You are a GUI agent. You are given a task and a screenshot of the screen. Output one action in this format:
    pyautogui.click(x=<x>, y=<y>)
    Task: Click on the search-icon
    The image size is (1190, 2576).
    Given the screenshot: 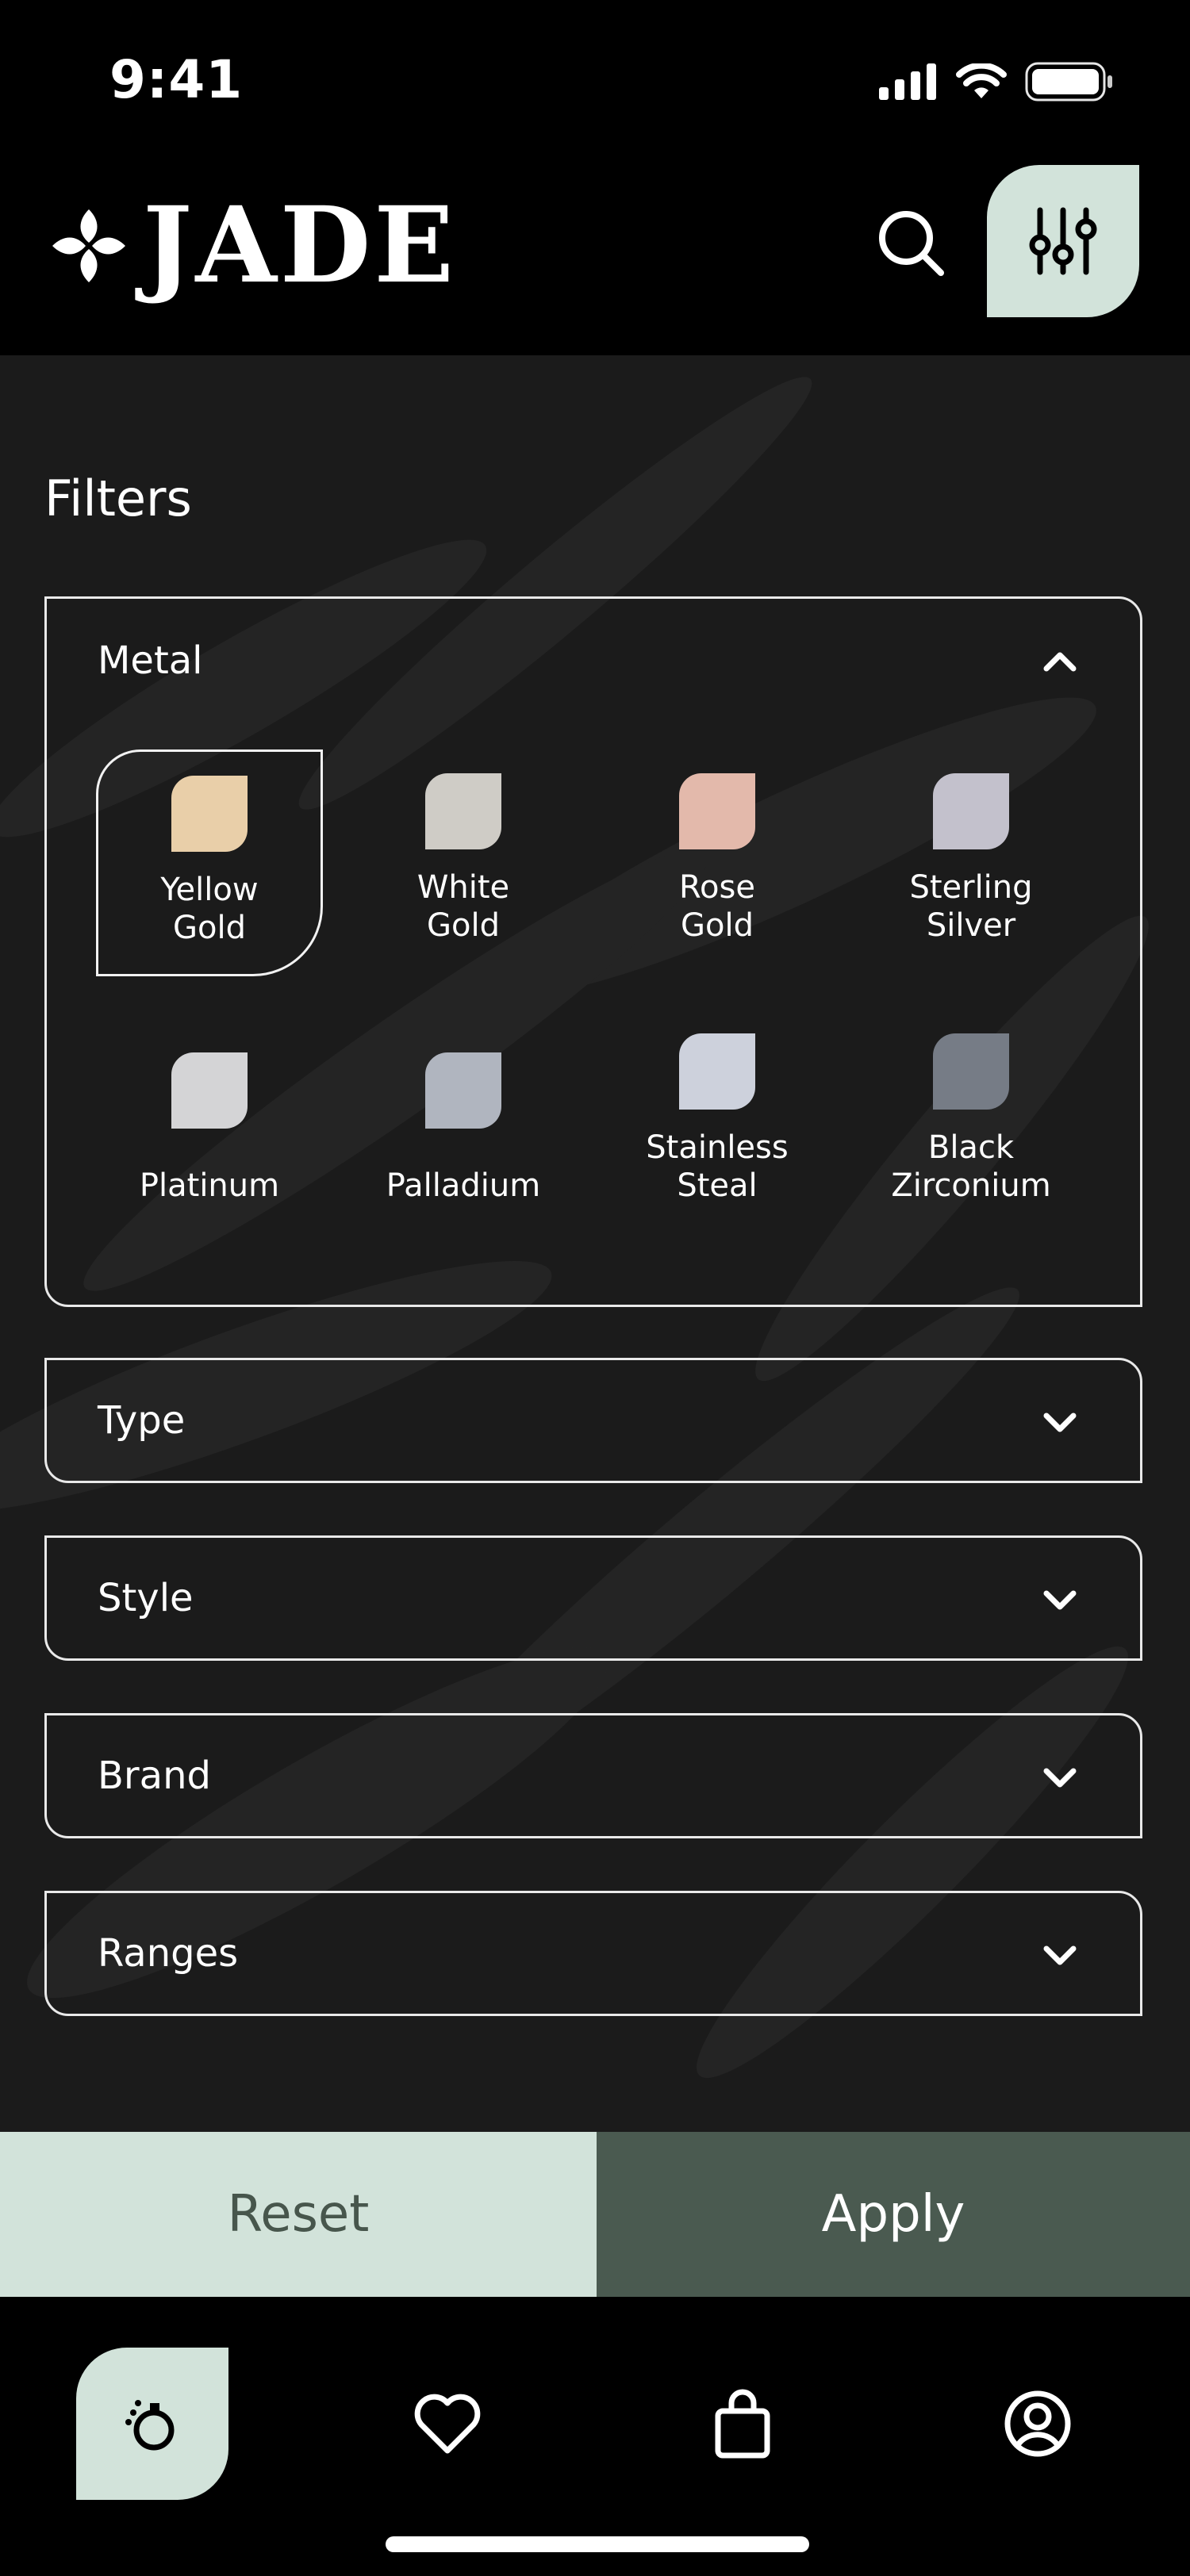 What is the action you would take?
    pyautogui.click(x=912, y=244)
    